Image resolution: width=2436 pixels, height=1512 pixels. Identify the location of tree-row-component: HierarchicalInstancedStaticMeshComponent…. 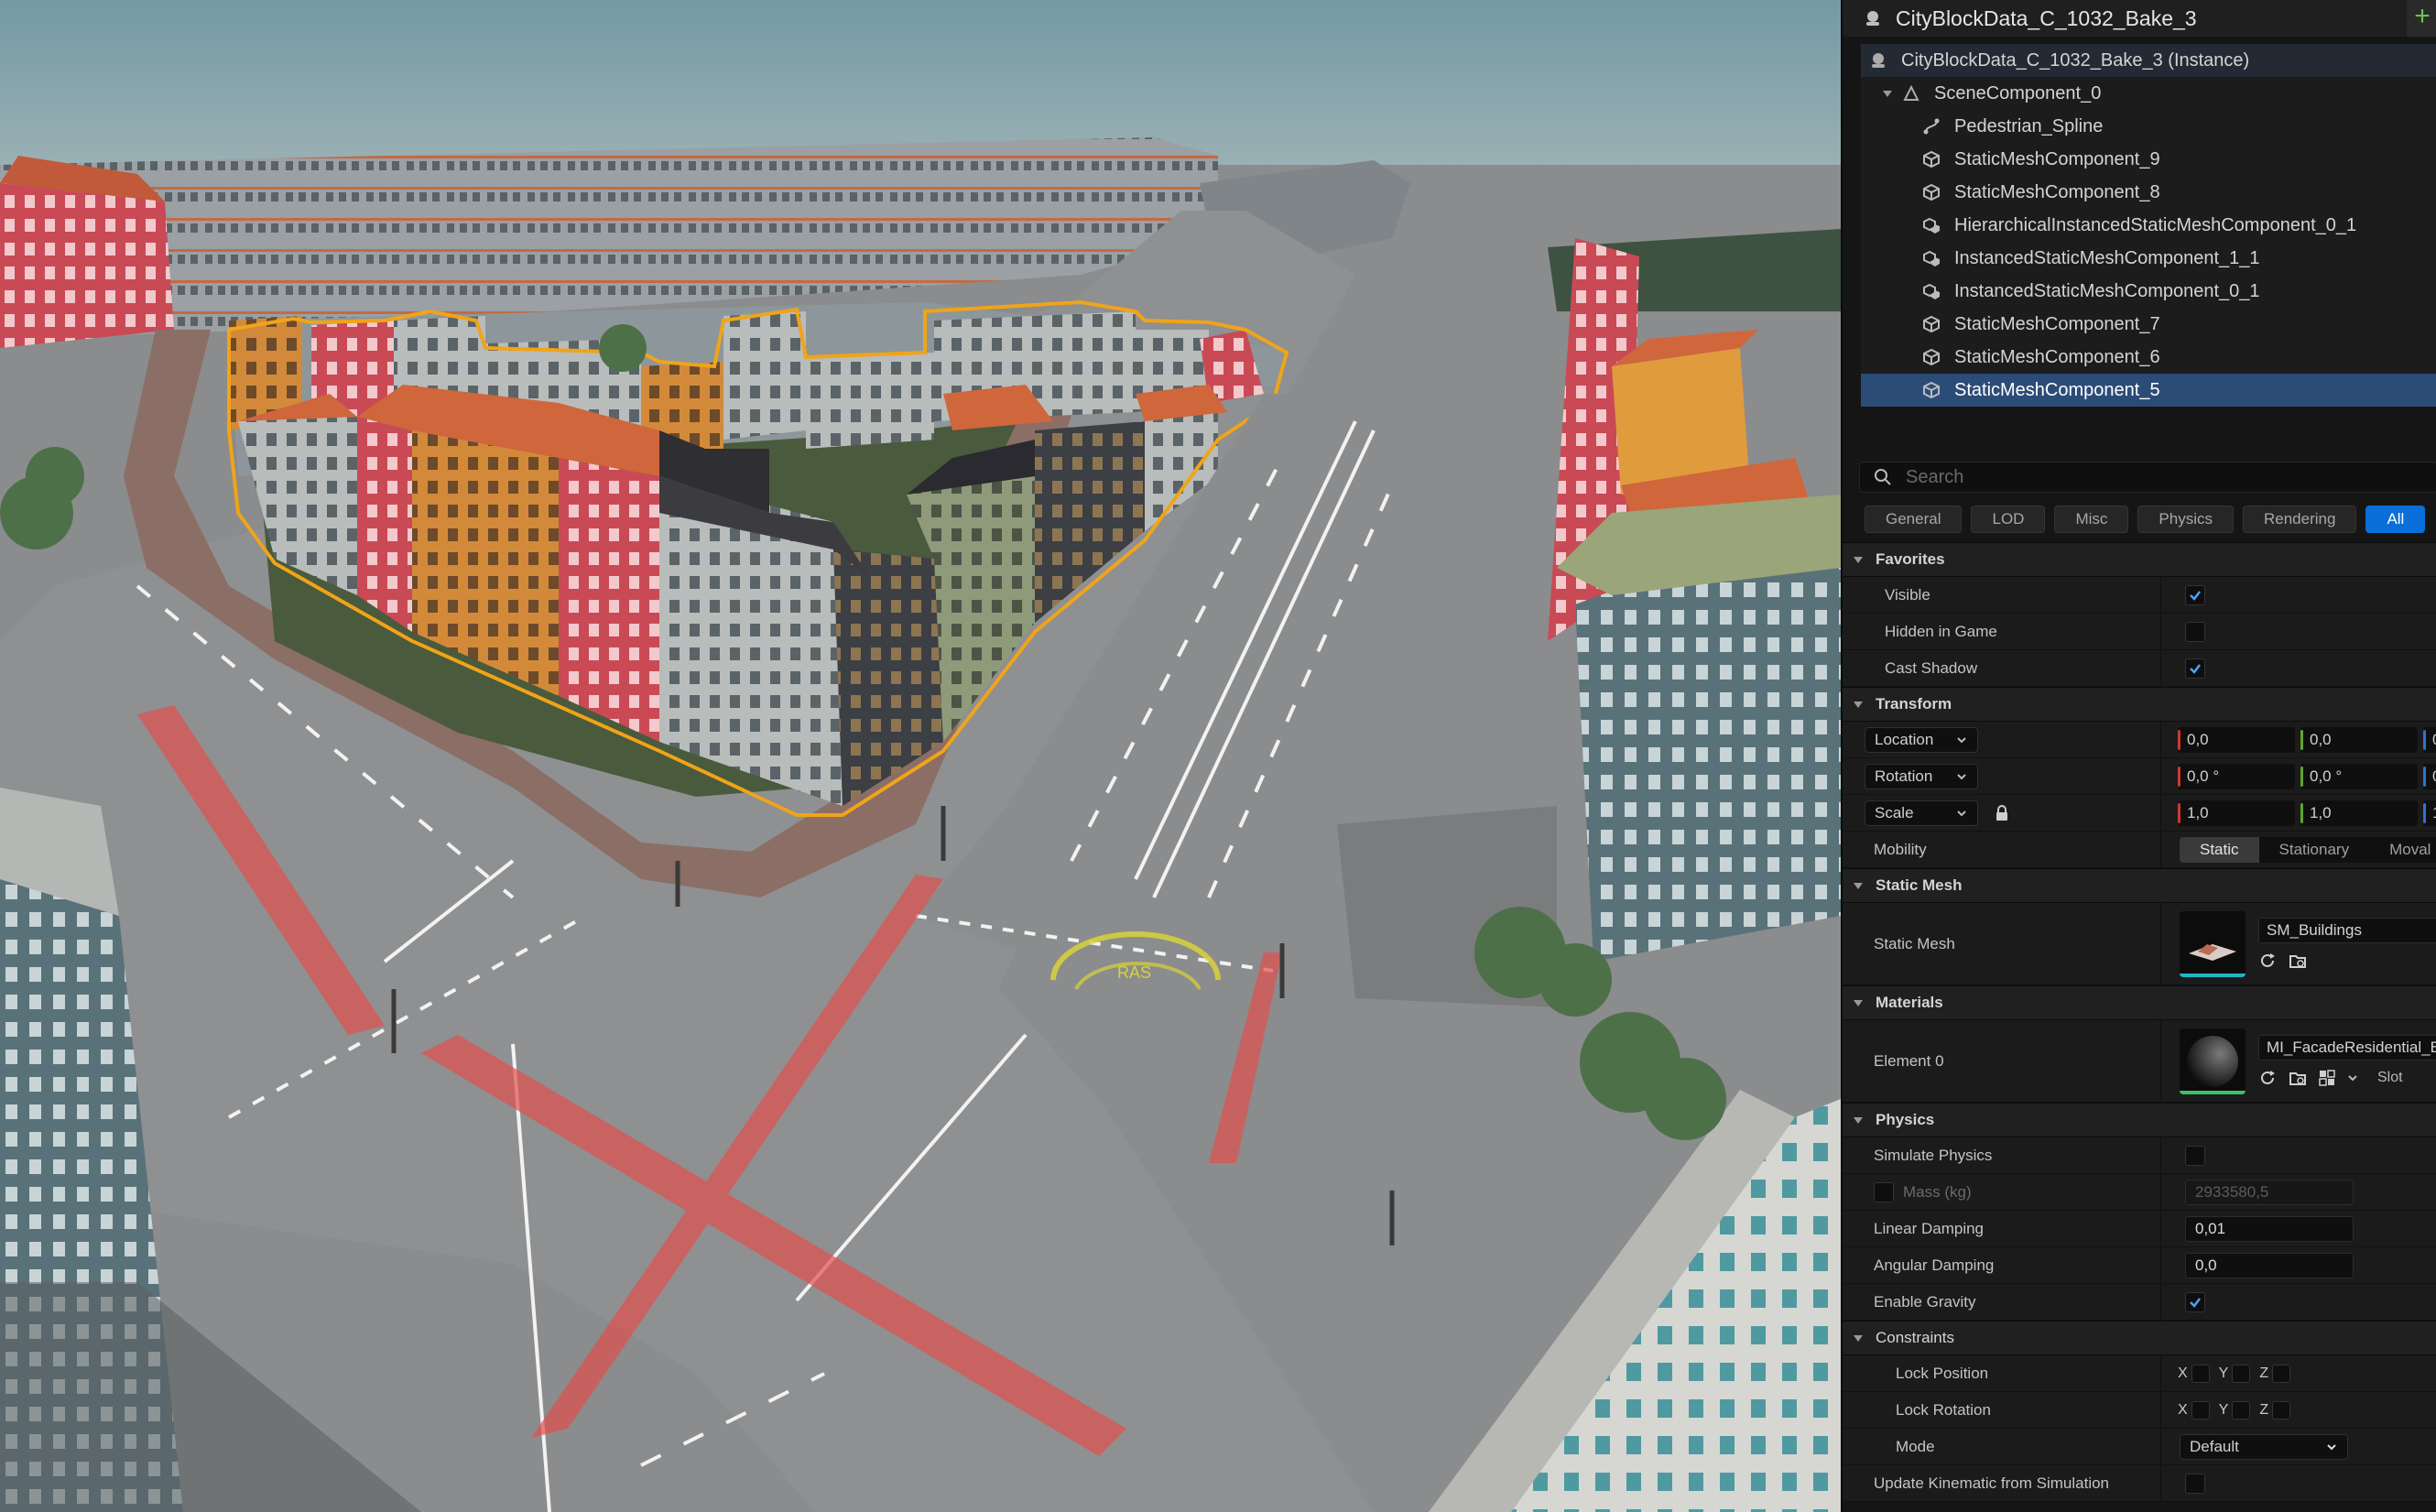
(2148, 225).